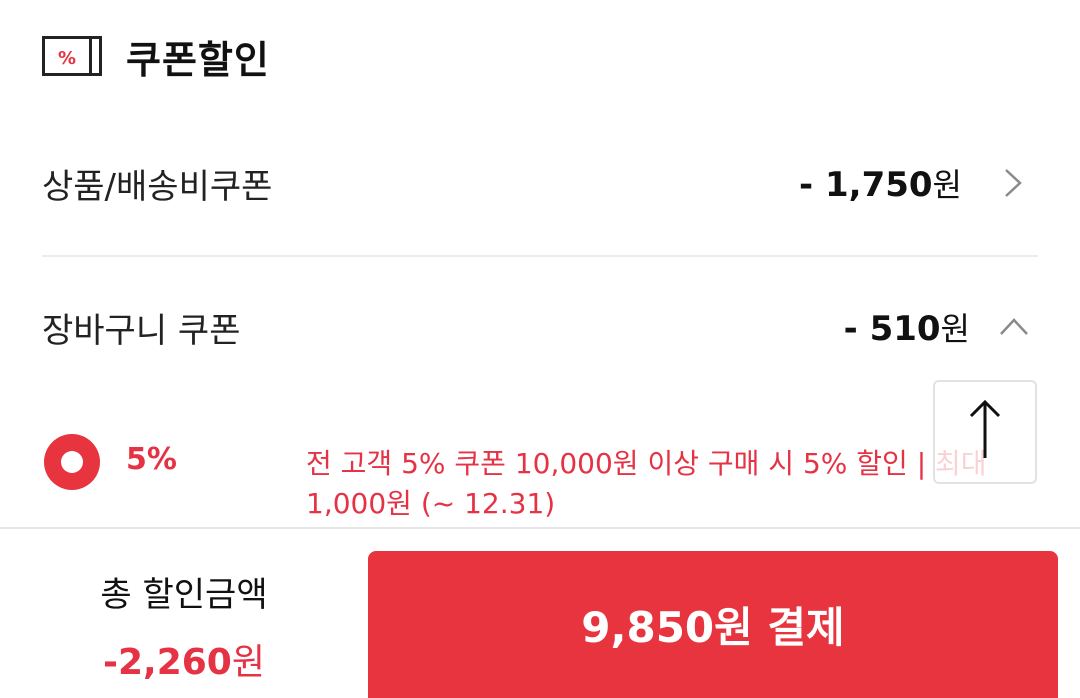 This screenshot has height=698, width=1080. I want to click on cart-coupon-amount: - 510원, so click(906, 329).